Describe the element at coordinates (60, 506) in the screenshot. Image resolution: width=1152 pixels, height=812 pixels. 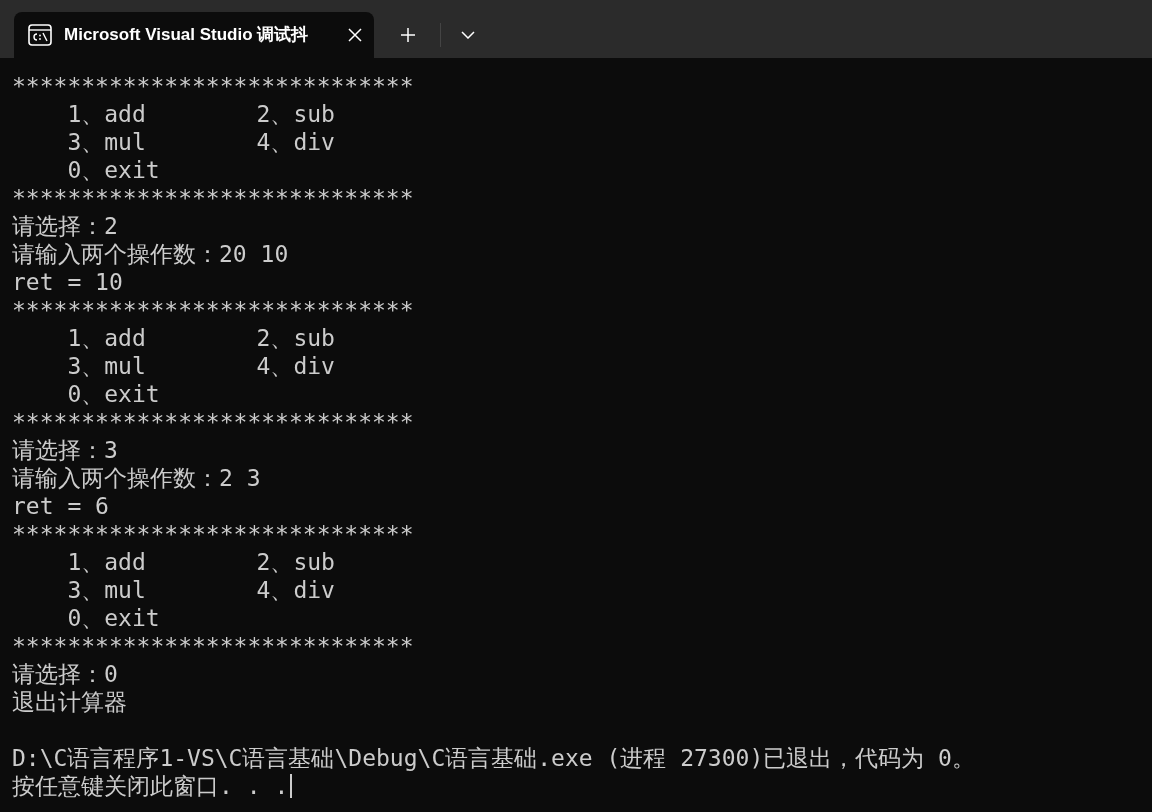
I see `console-line: ret = 6` at that location.